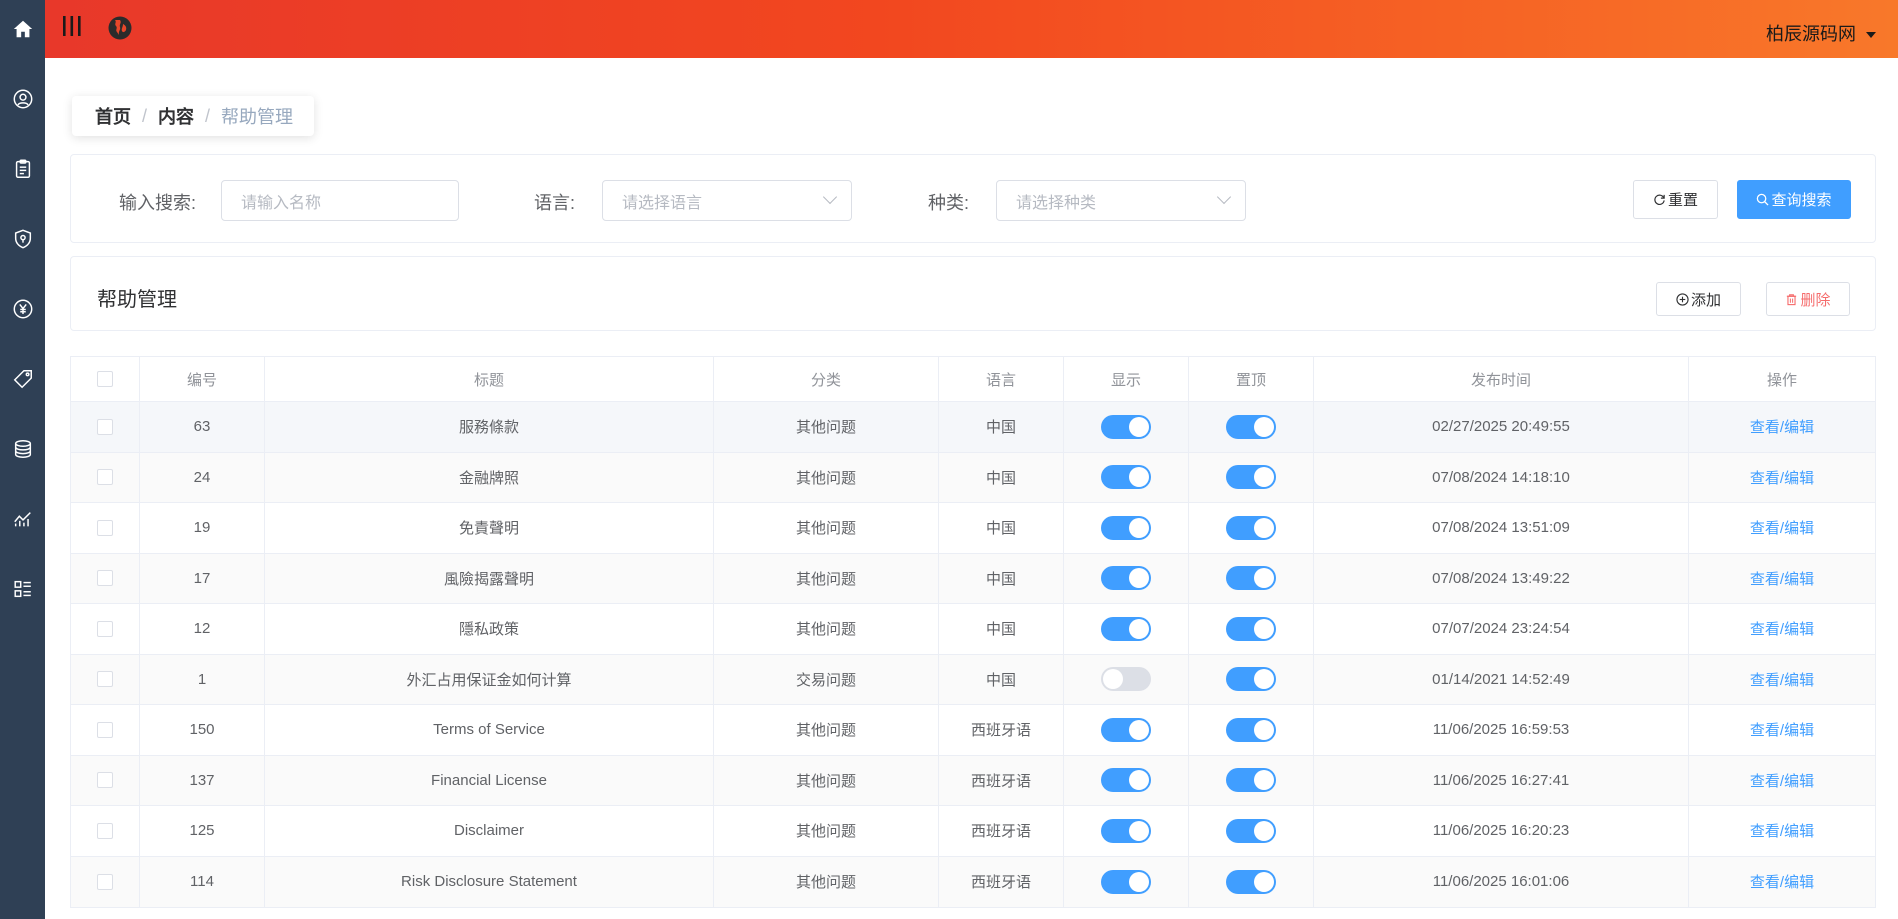  I want to click on keyword-label: 输入搜索:, so click(158, 203).